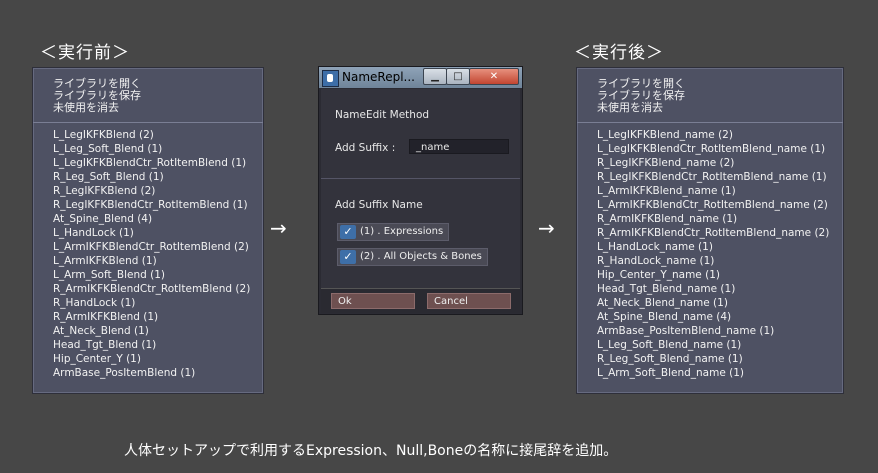 The width and height of the screenshot is (878, 473). What do you see at coordinates (420, 77) in the screenshot?
I see `dialog-titlebar: NameRepl... ▁ □ ✕` at bounding box center [420, 77].